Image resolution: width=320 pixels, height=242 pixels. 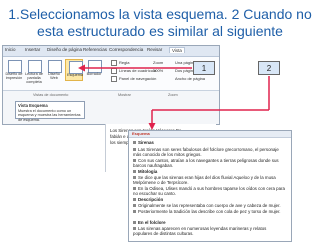 I want to click on outline-paragraph-3: Mitología, so click(x=209, y=171).